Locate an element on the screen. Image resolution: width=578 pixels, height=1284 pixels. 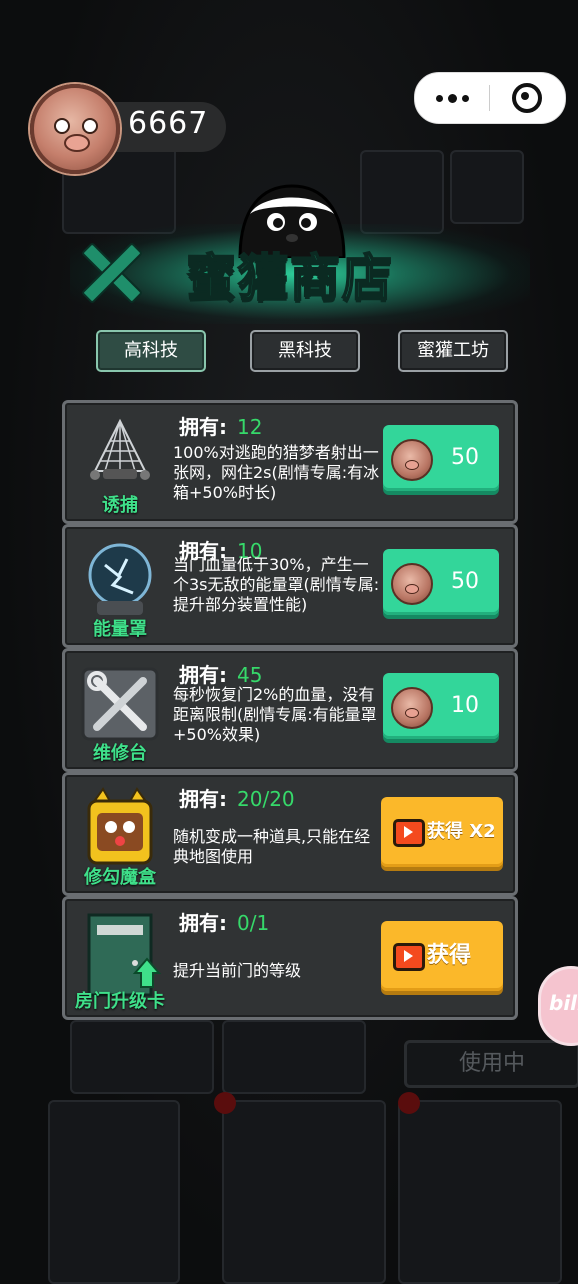
mini-program-capsule is located at coordinates (490, 98).